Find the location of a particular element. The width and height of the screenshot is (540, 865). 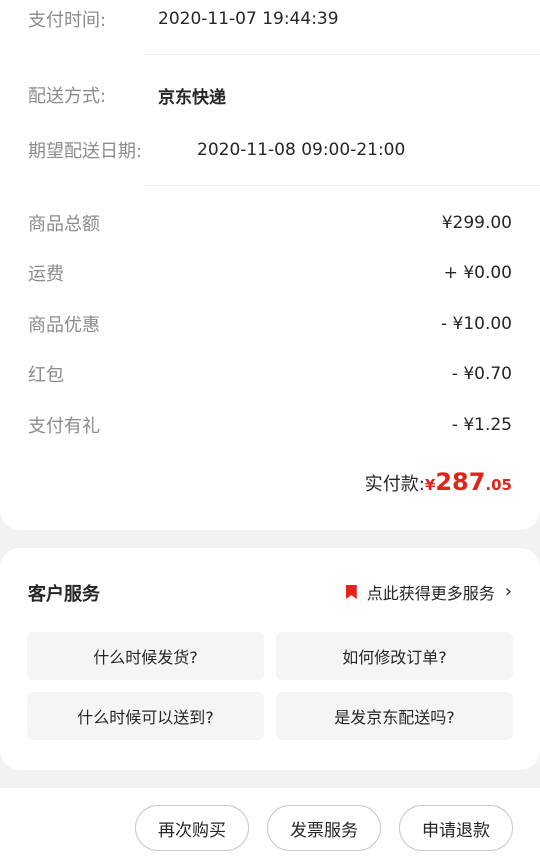

bottom-action-bar: 再次购买 发票服务 申请退款 is located at coordinates (270, 826).